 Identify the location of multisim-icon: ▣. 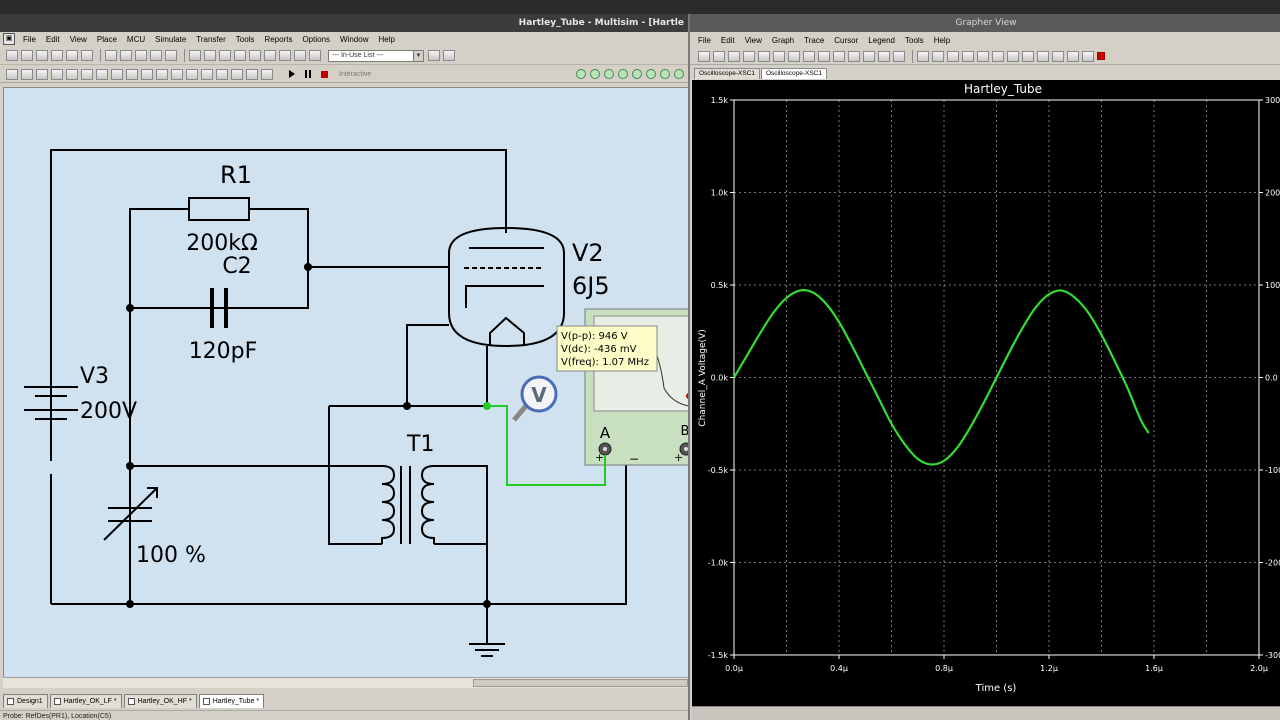
(9, 39).